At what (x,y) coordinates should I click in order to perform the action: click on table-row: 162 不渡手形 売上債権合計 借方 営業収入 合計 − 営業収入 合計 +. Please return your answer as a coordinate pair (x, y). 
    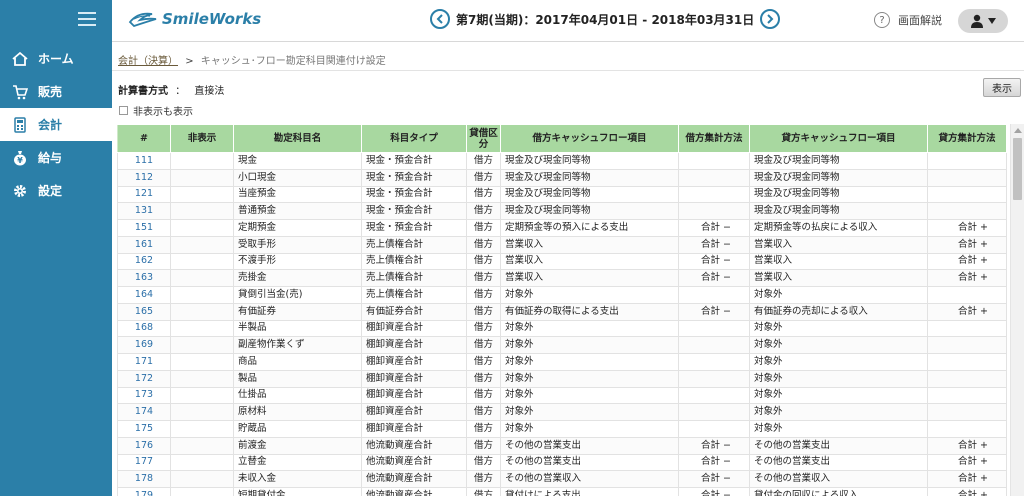
    Looking at the image, I should click on (562, 261).